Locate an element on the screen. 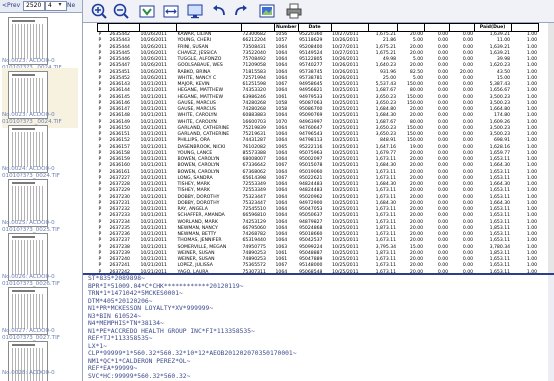 The image size is (554, 381). edi-scrollbar is located at coordinates (551, 328).